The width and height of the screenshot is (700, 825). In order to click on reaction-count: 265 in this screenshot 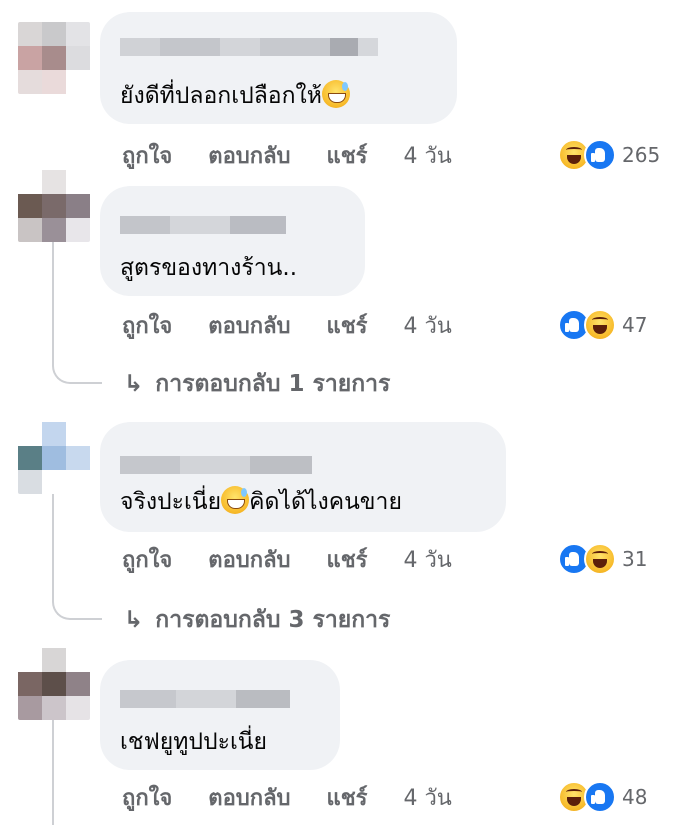, I will do `click(641, 155)`.